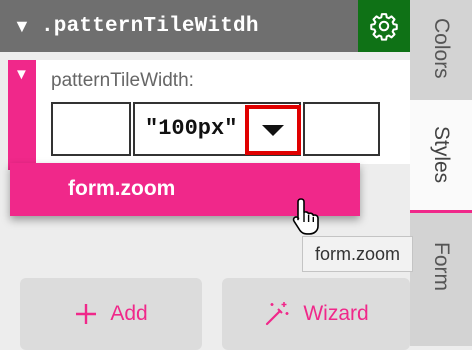  Describe the element at coordinates (341, 129) in the screenshot. I see `value-cell-empty-right` at that location.